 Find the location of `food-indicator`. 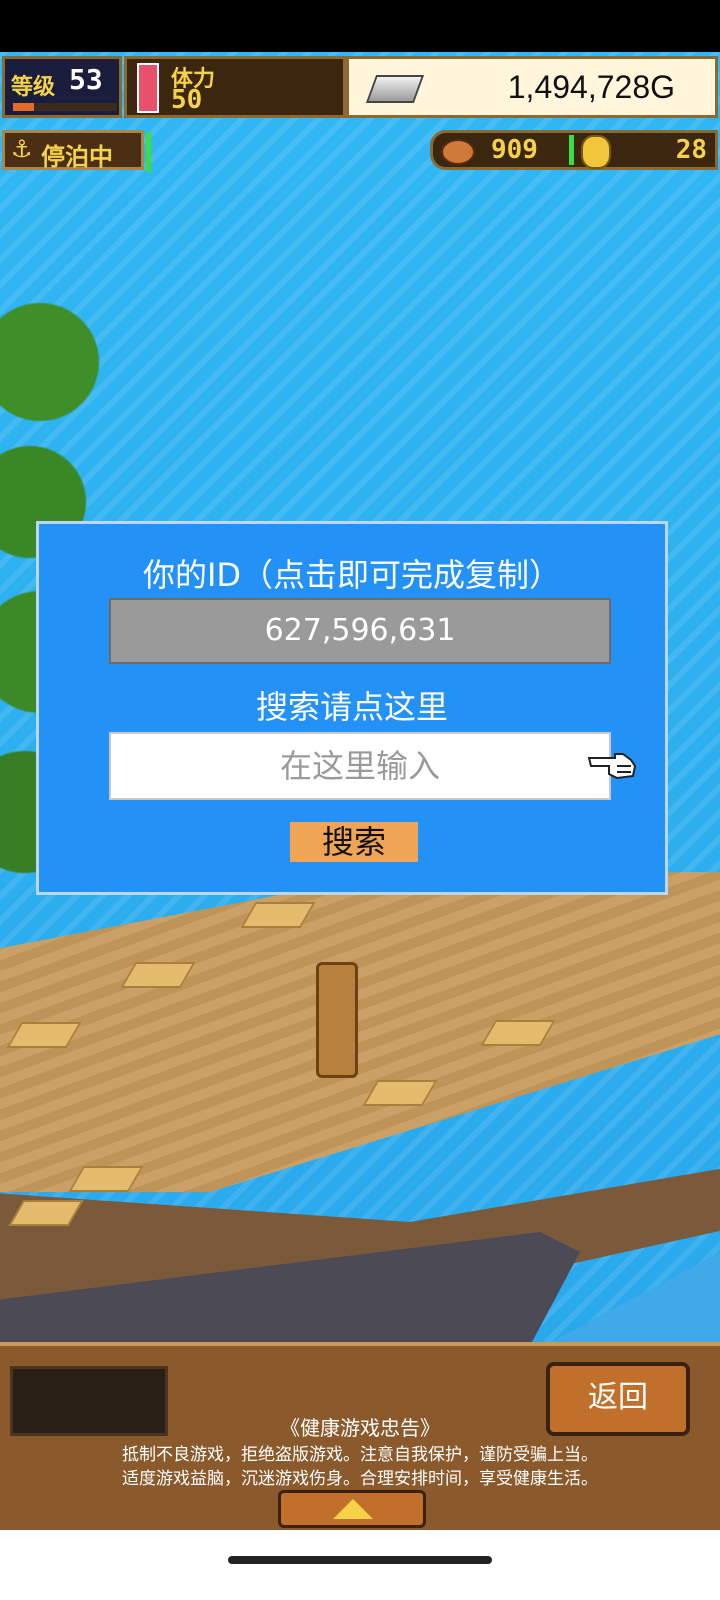

food-indicator is located at coordinates (571, 150).